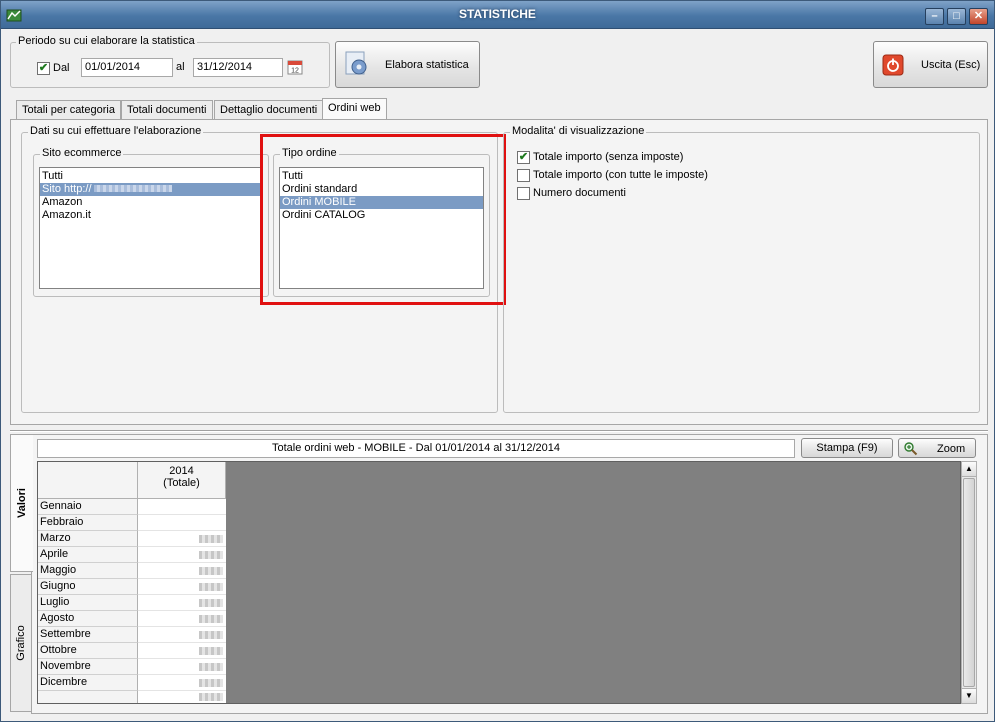 This screenshot has height=722, width=995. I want to click on al-label: al, so click(180, 67).